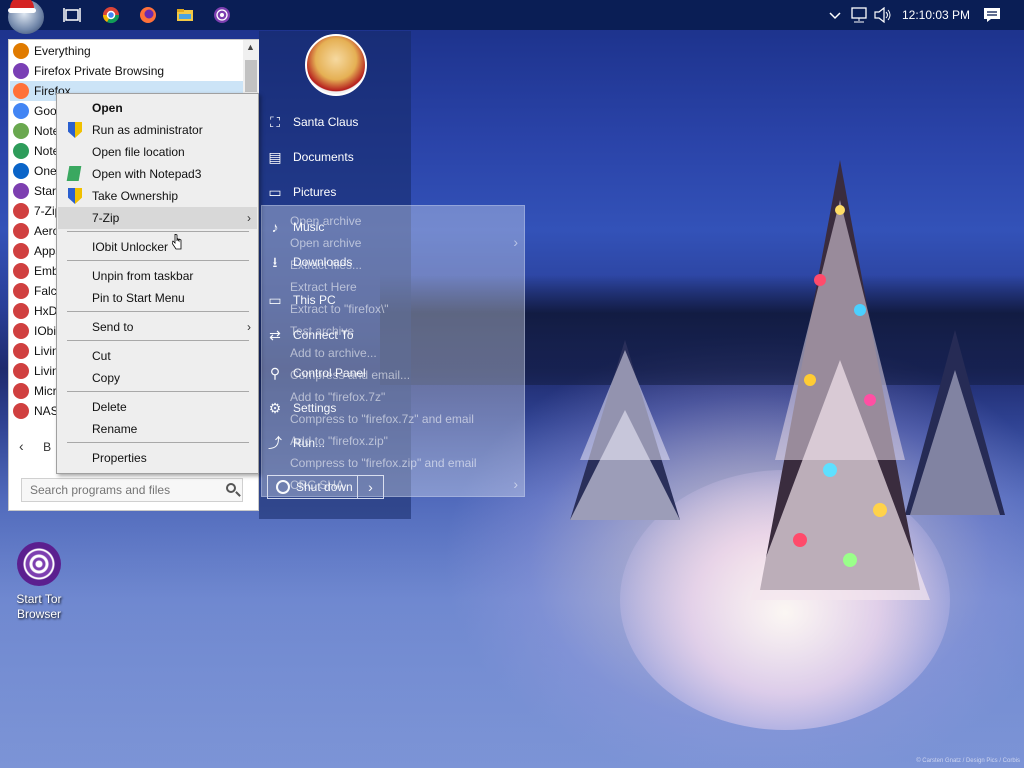  I want to click on search-box, so click(132, 490).